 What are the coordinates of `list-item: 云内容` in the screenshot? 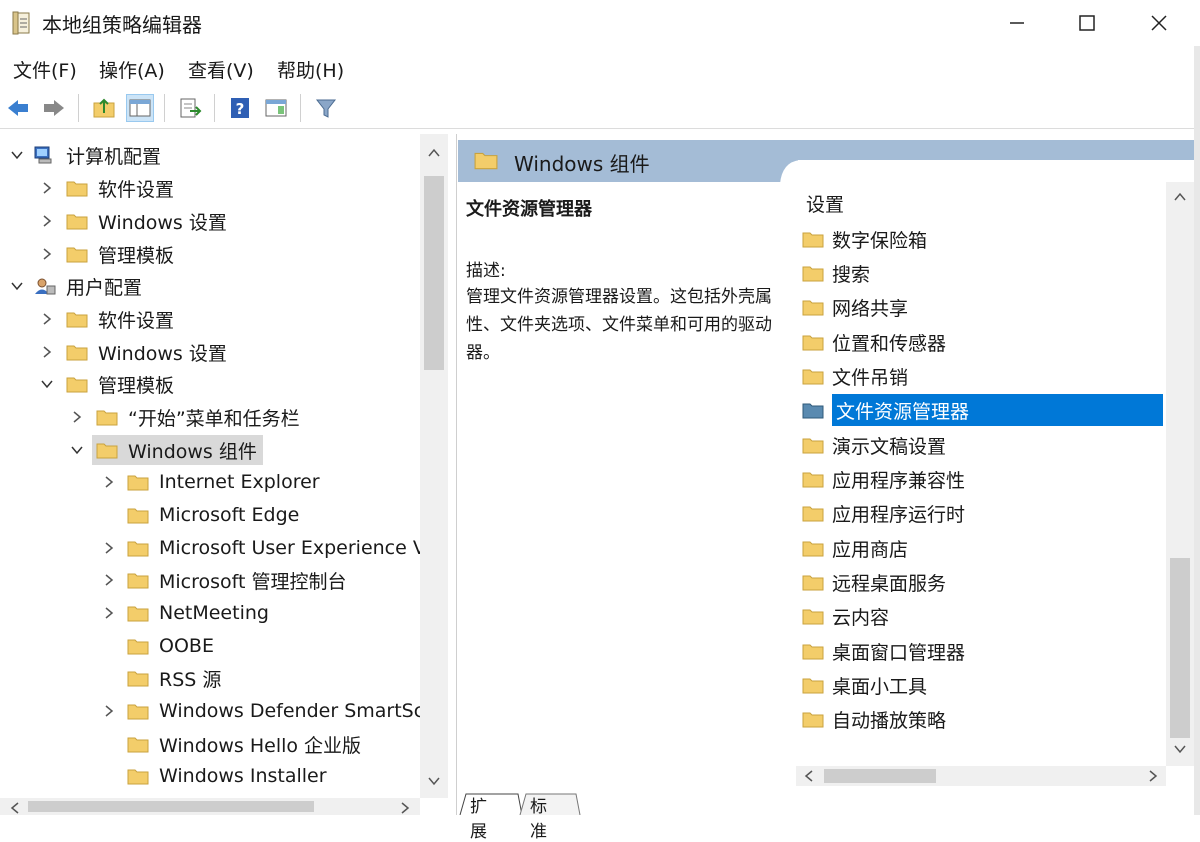 It's located at (845, 616).